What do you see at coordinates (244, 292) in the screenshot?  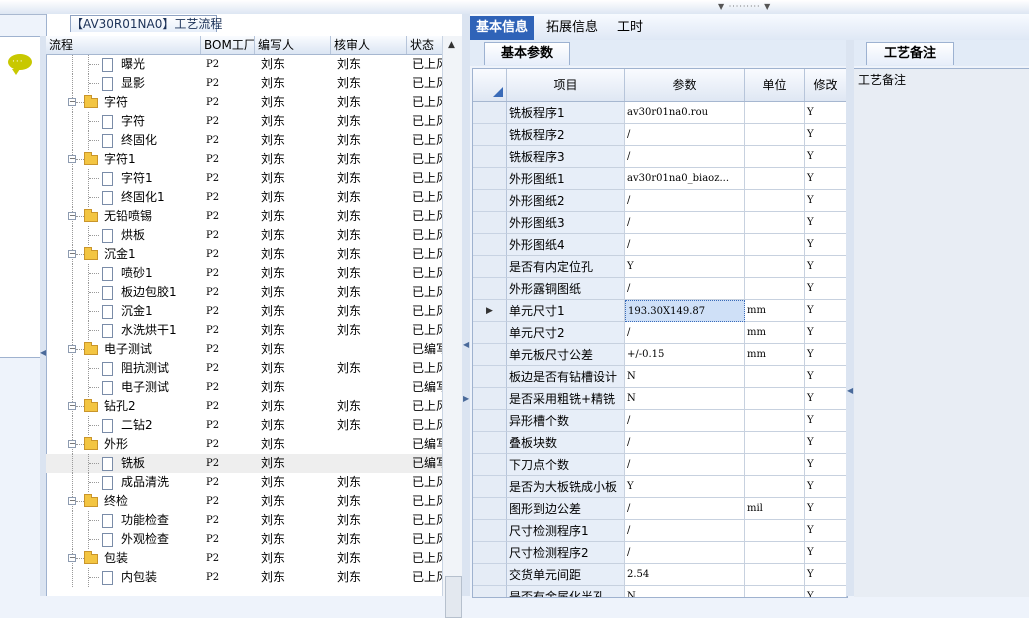 I see `tree-row: 板边包胶1 P2 刘东 刘东 已上风` at bounding box center [244, 292].